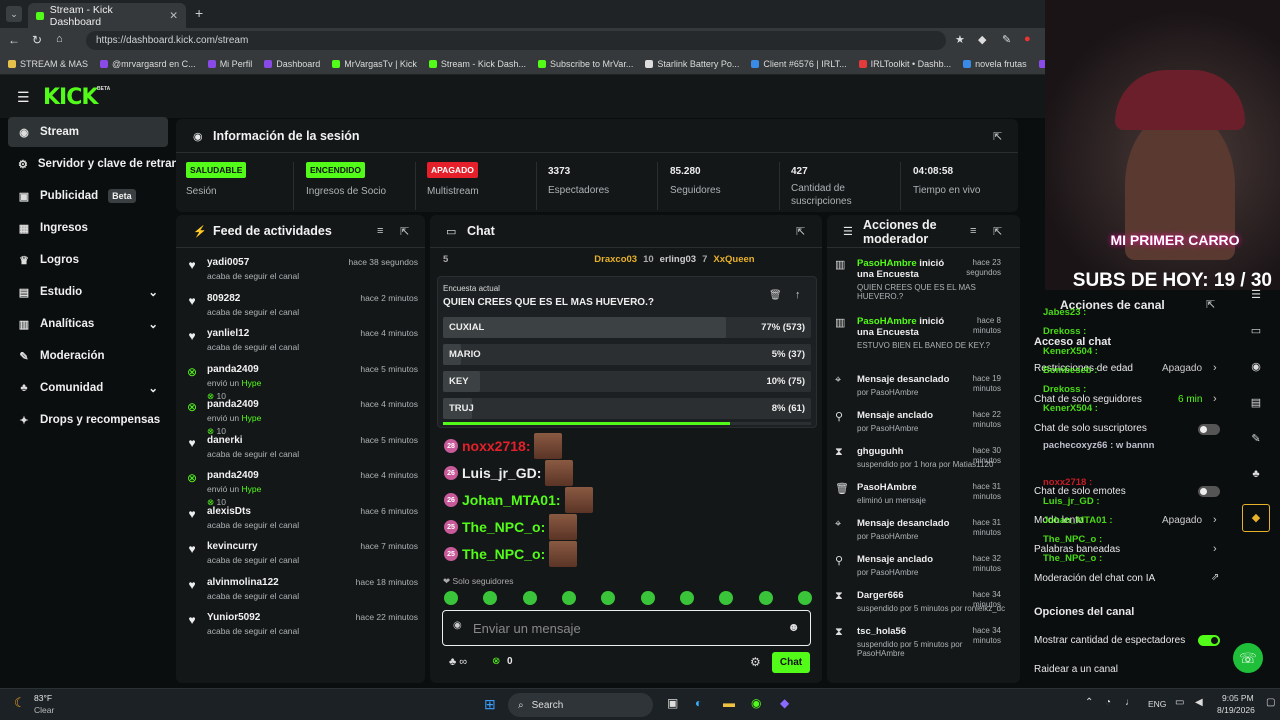  What do you see at coordinates (1256, 450) in the screenshot?
I see `wrench-icon: ✎` at bounding box center [1256, 450].